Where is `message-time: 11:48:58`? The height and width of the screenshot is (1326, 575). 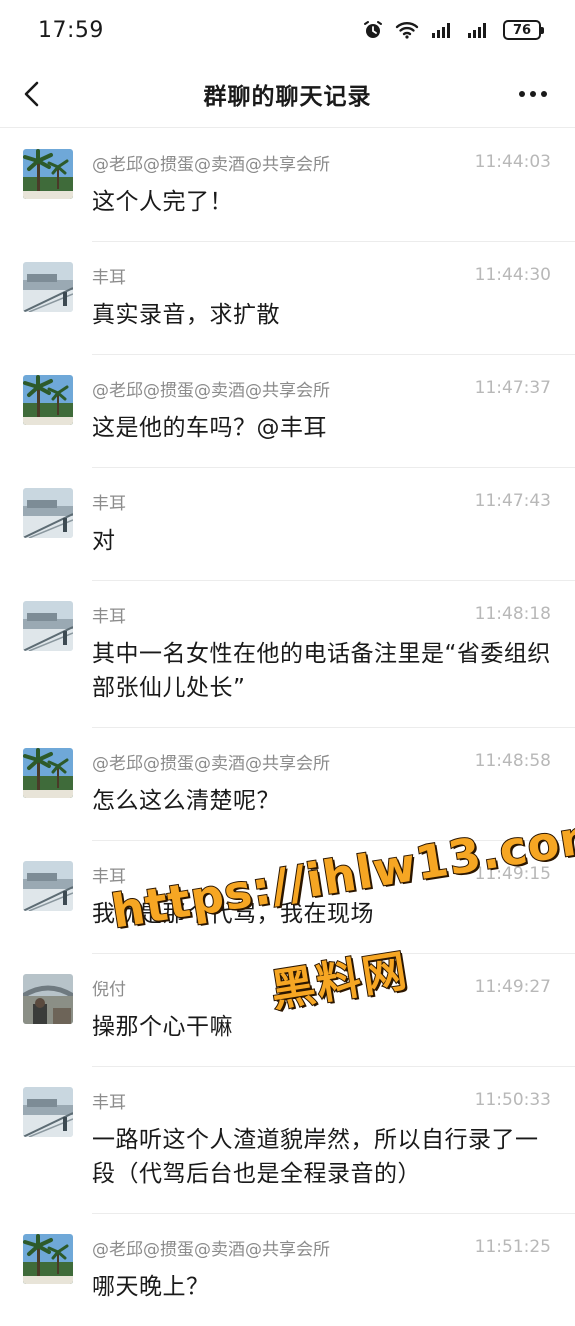
message-time: 11:48:58 is located at coordinates (512, 761).